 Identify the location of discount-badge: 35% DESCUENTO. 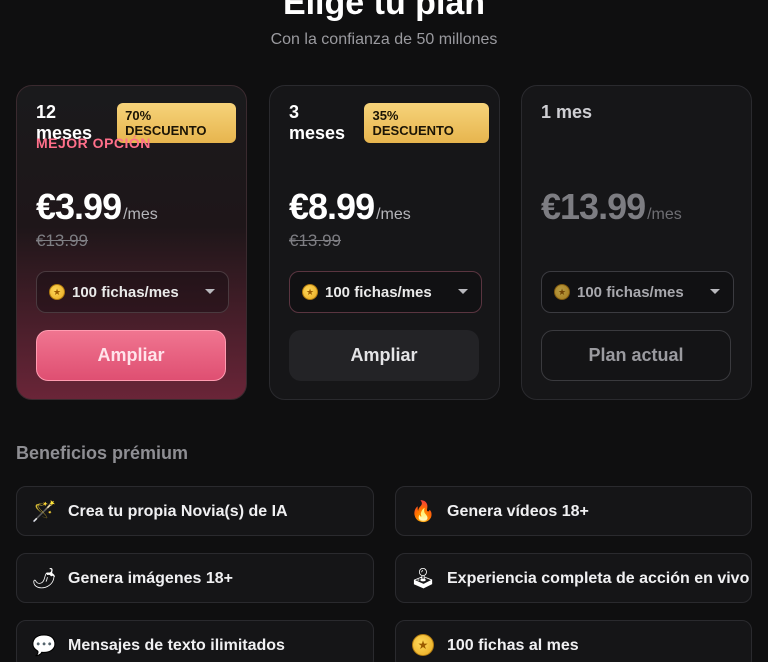
(426, 123).